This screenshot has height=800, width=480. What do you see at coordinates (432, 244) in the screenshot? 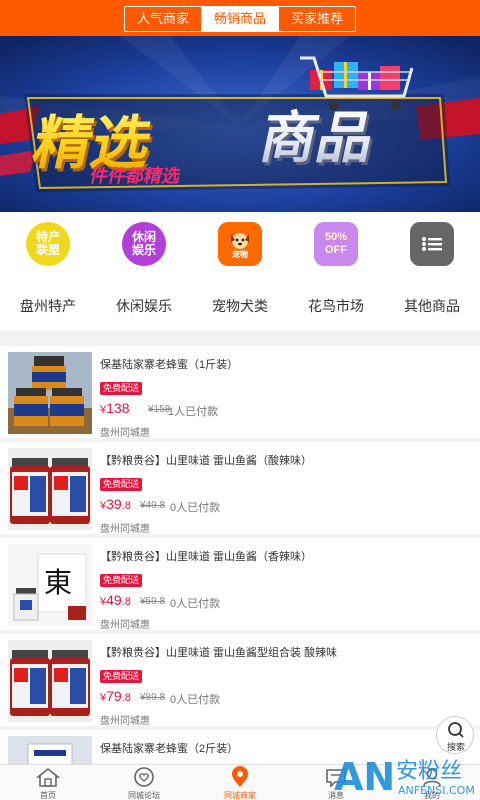
I see `list-icon` at bounding box center [432, 244].